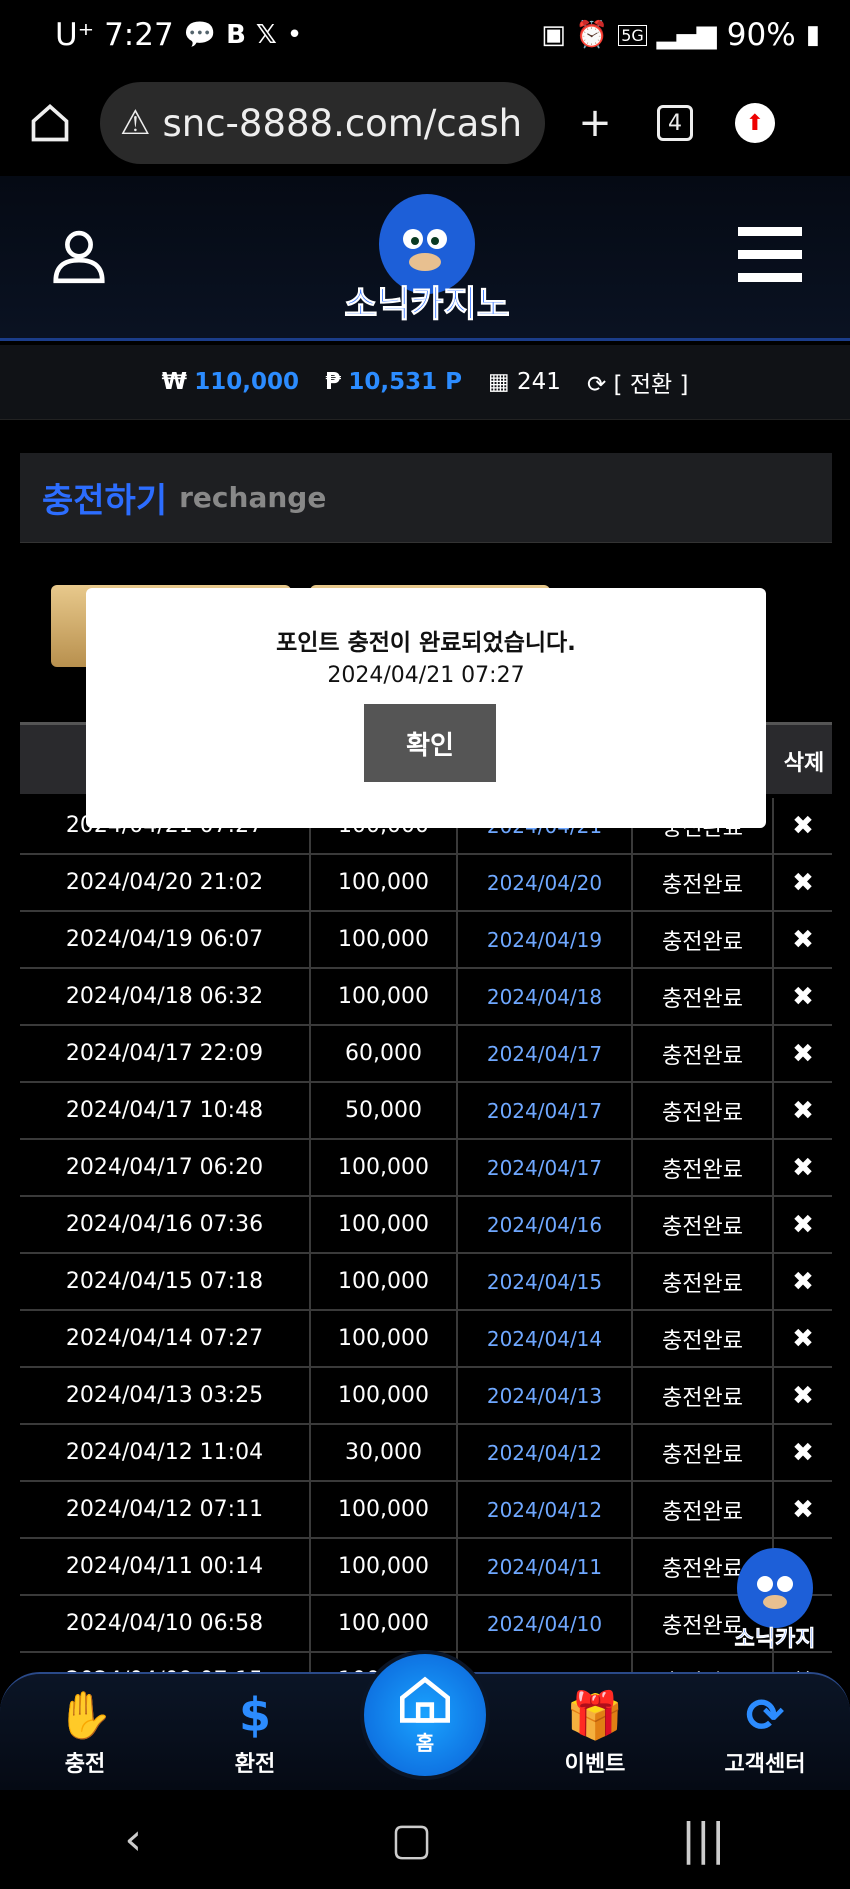  What do you see at coordinates (165, 1566) in the screenshot?
I see `row-datetime: 2024/04/11 00:14` at bounding box center [165, 1566].